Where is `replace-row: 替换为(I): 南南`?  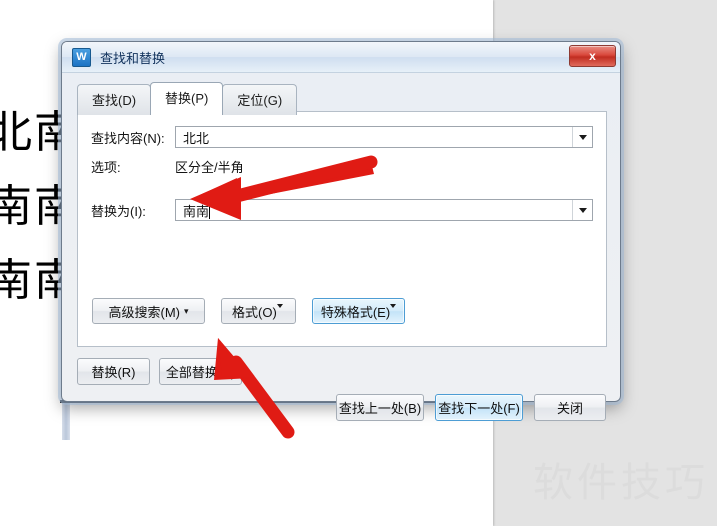 replace-row: 替换为(I): 南南 is located at coordinates (343, 210).